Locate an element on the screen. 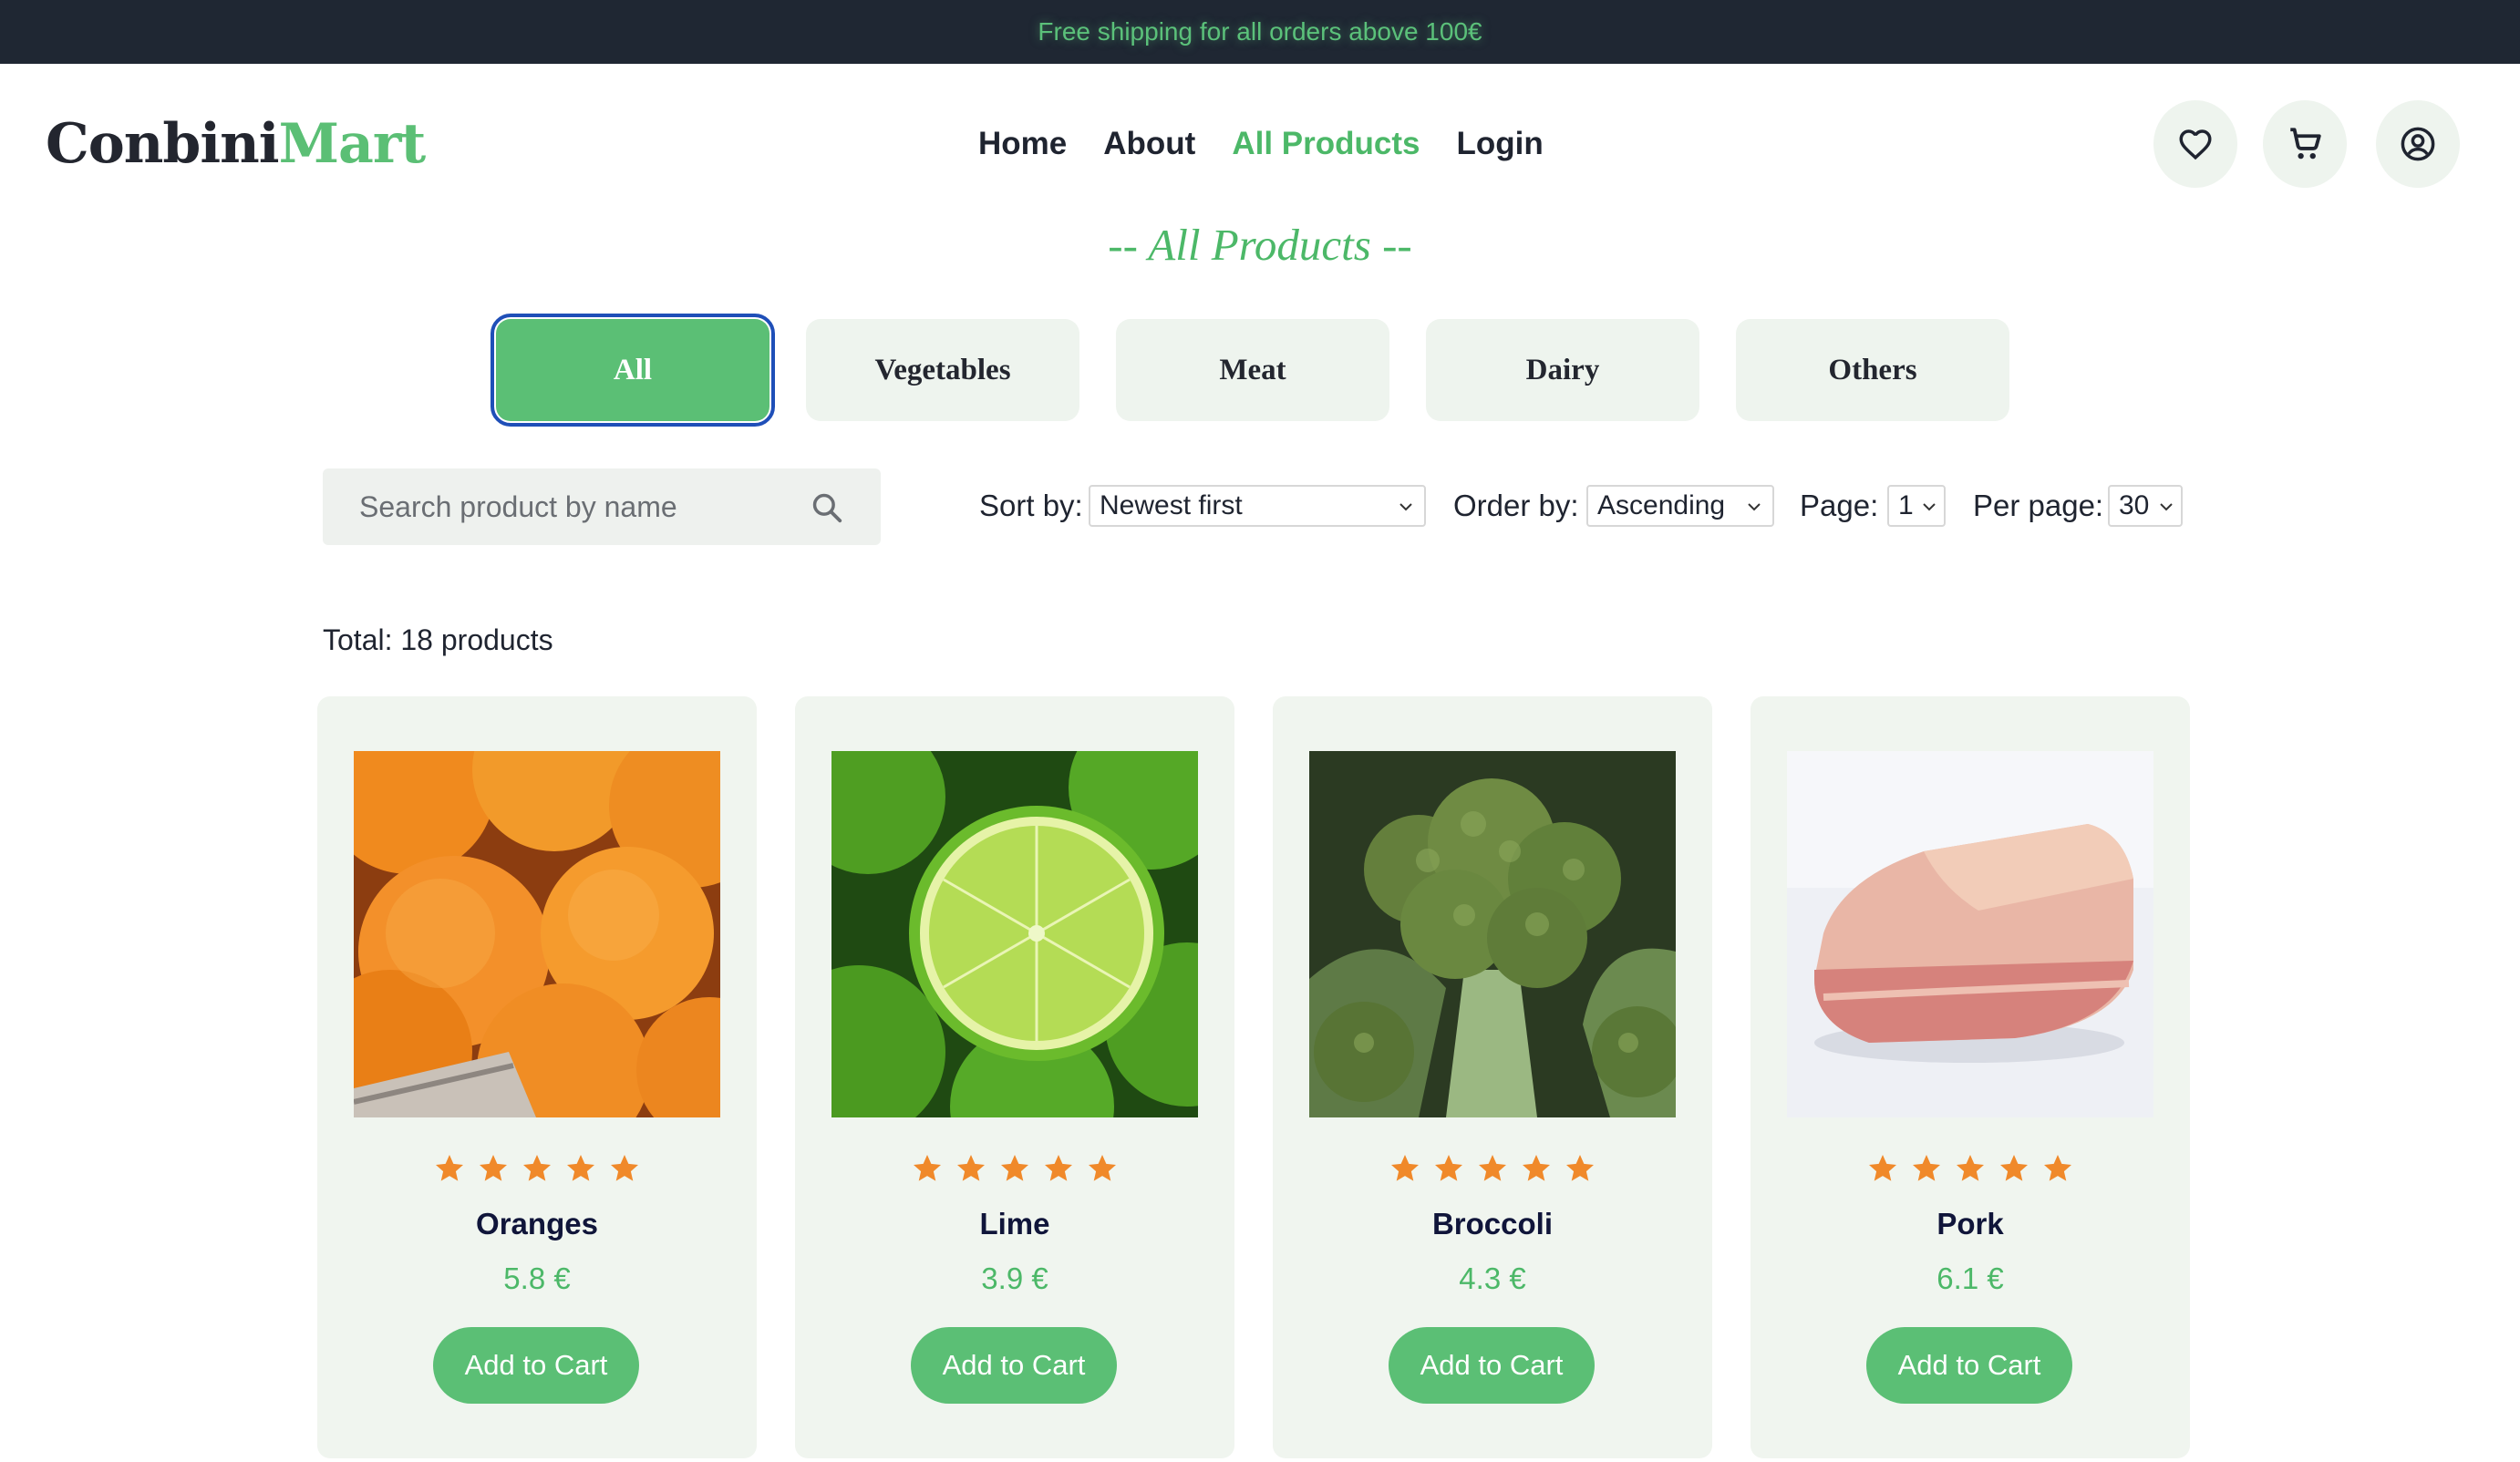  heart-icon is located at coordinates (2195, 145).